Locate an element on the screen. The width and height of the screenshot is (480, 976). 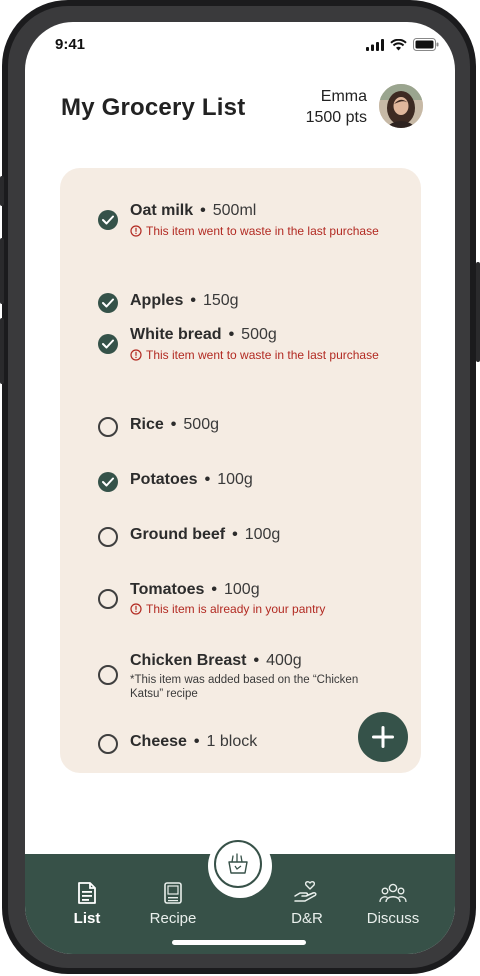
item-line: Ground beef • 100g is located at coordinates (205, 535).